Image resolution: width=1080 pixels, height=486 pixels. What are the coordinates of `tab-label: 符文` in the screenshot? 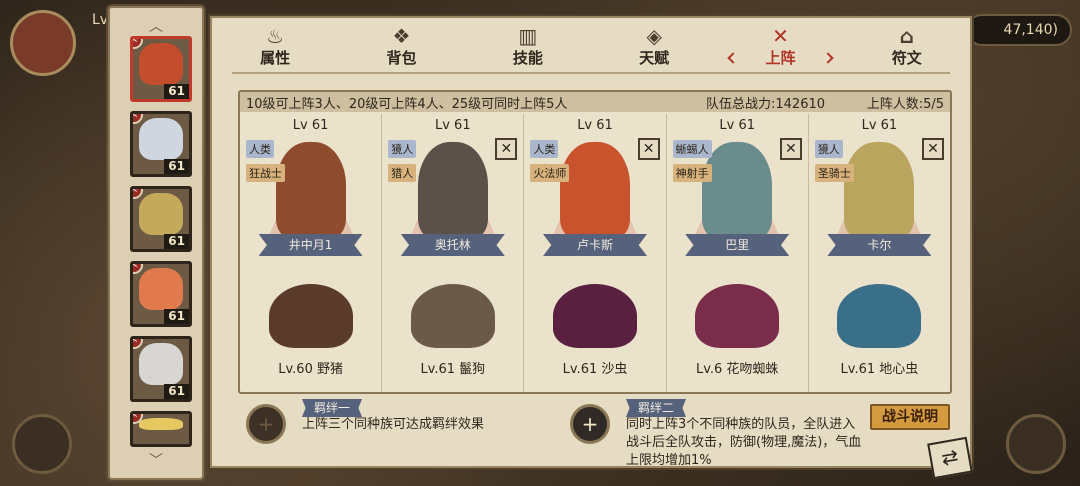 It's located at (906, 58).